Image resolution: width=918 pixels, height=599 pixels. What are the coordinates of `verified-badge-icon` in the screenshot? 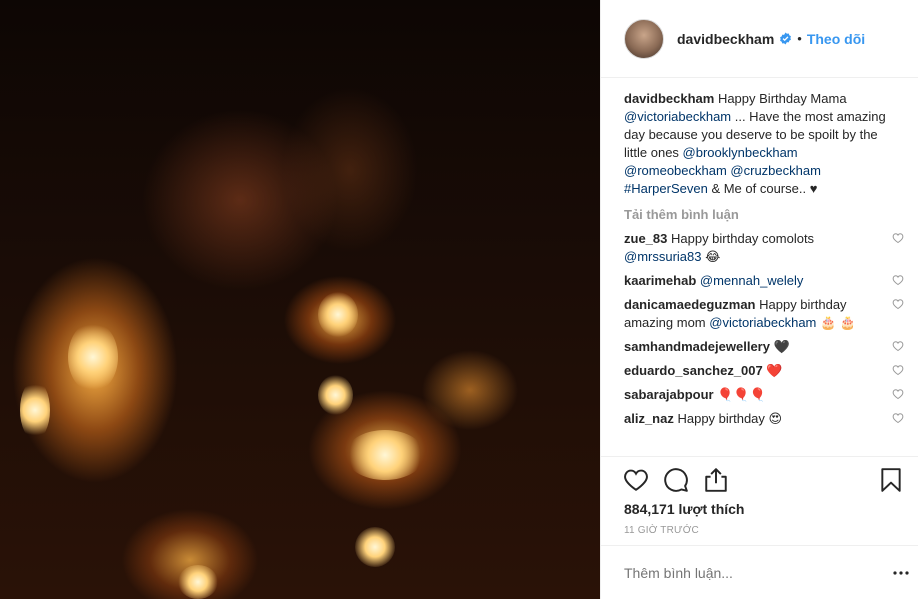 It's located at (786, 38).